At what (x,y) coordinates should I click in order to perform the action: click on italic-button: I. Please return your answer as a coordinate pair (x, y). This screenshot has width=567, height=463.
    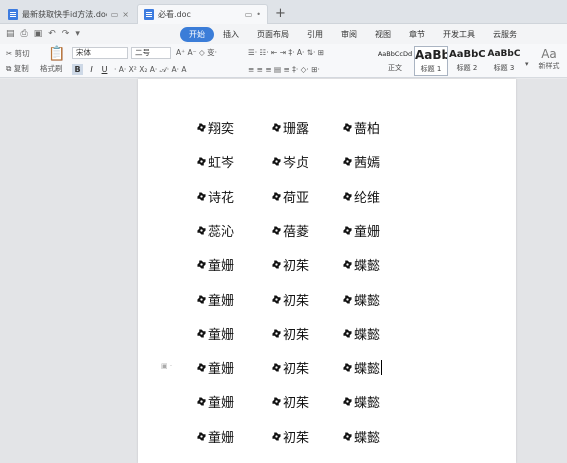
    Looking at the image, I should click on (91, 69).